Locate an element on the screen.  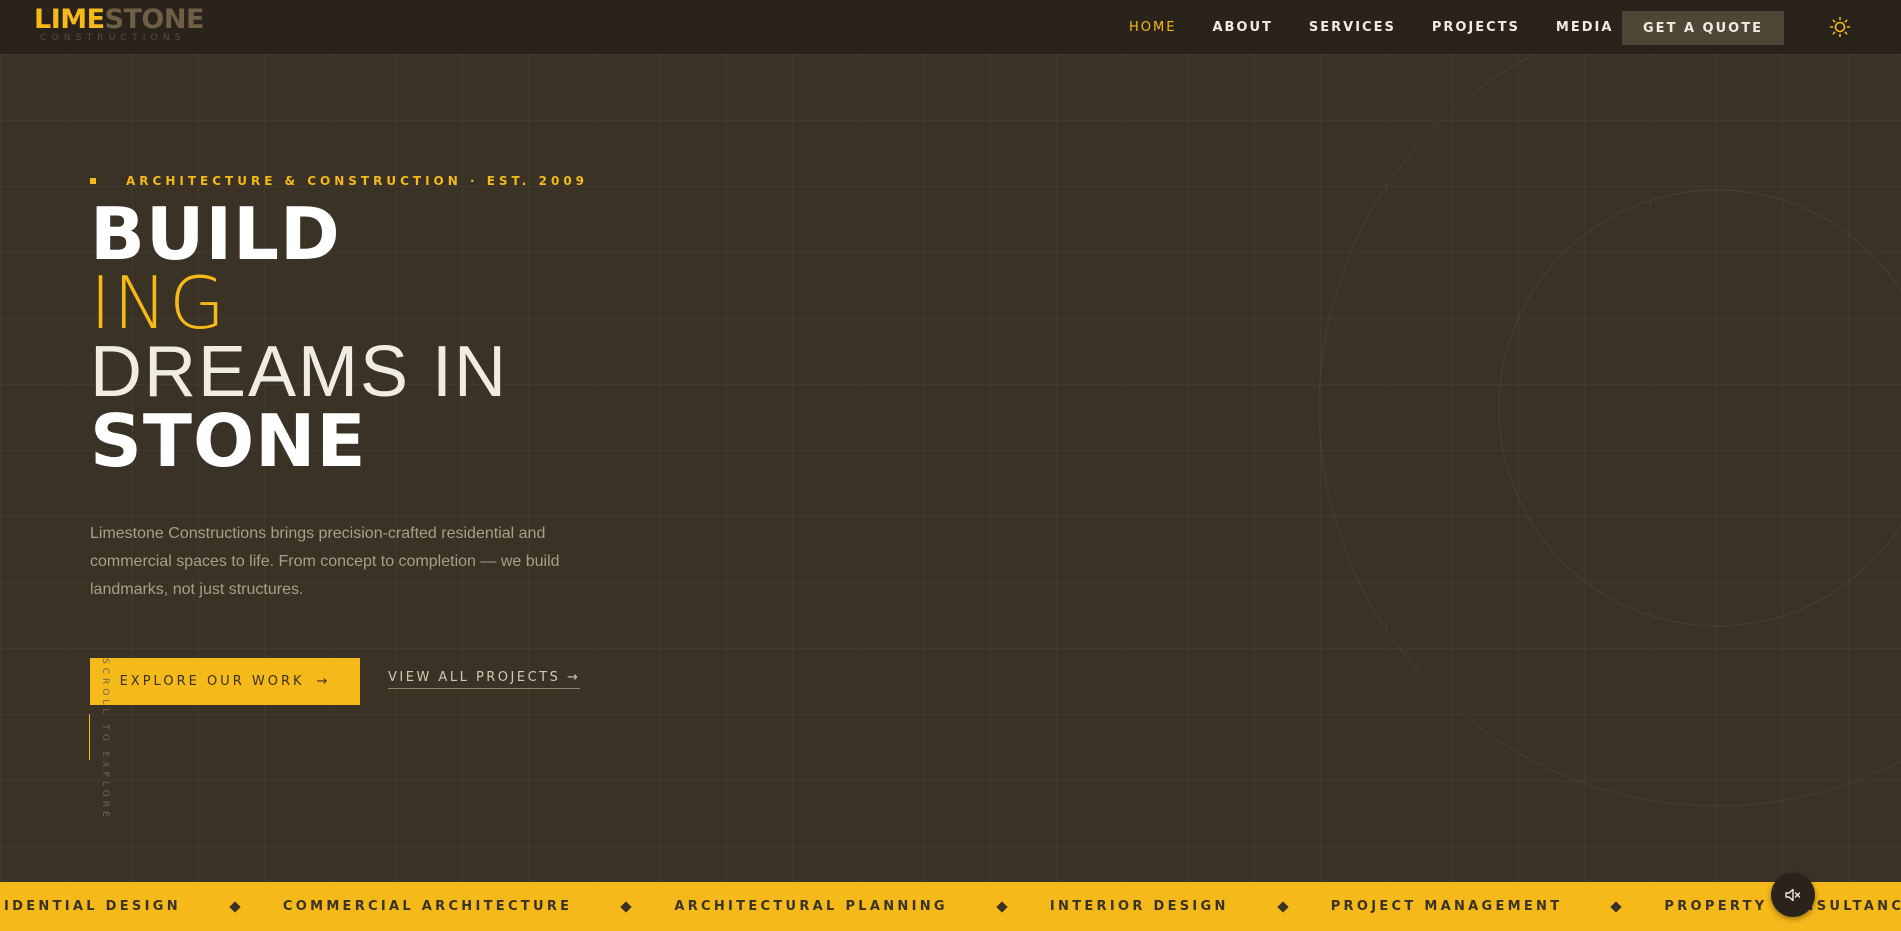
brand-logo: LIMESTONE CONSTRUCTIONS is located at coordinates (119, 24).